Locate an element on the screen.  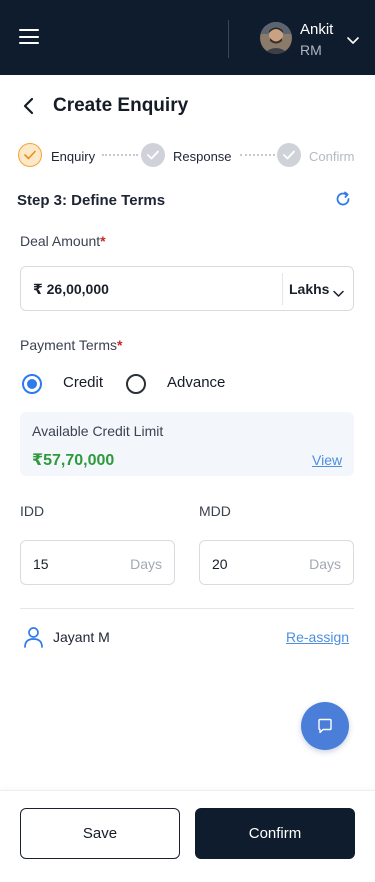
unit-separator is located at coordinates (282, 289).